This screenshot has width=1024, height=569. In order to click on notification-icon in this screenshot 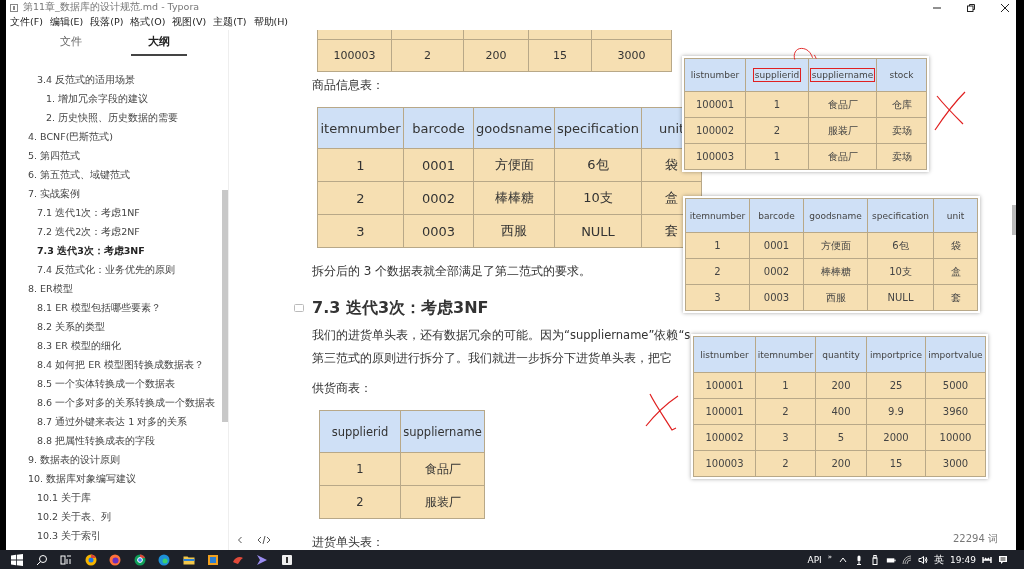, I will do `click(1003, 559)`.